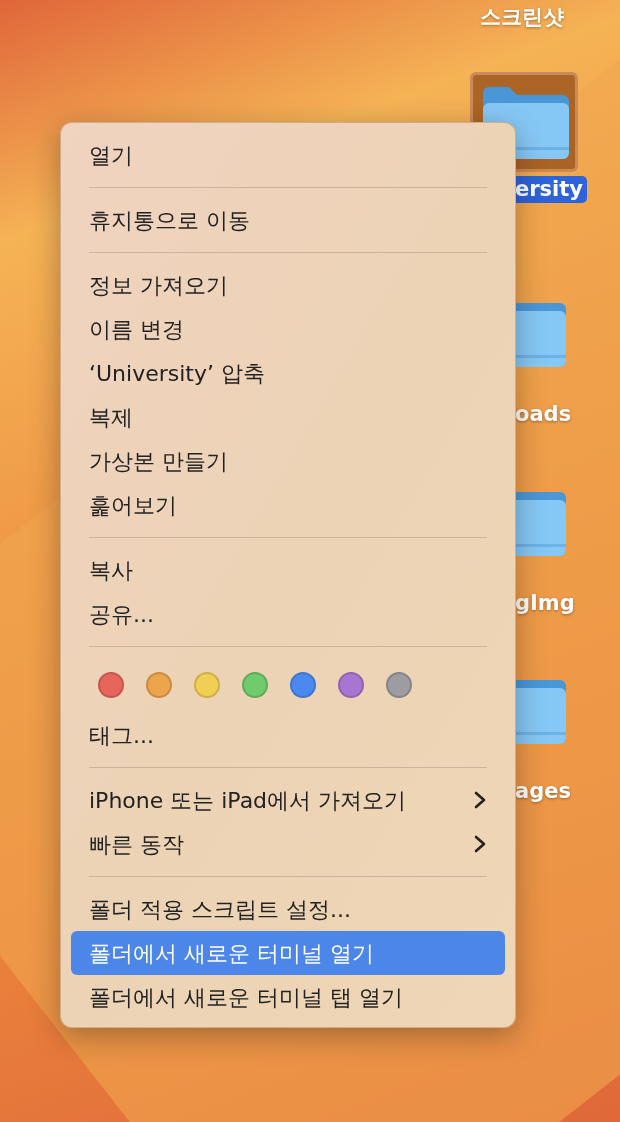  I want to click on menu-item: 폴더에서 새로운 터미널 탭 열기, so click(288, 997).